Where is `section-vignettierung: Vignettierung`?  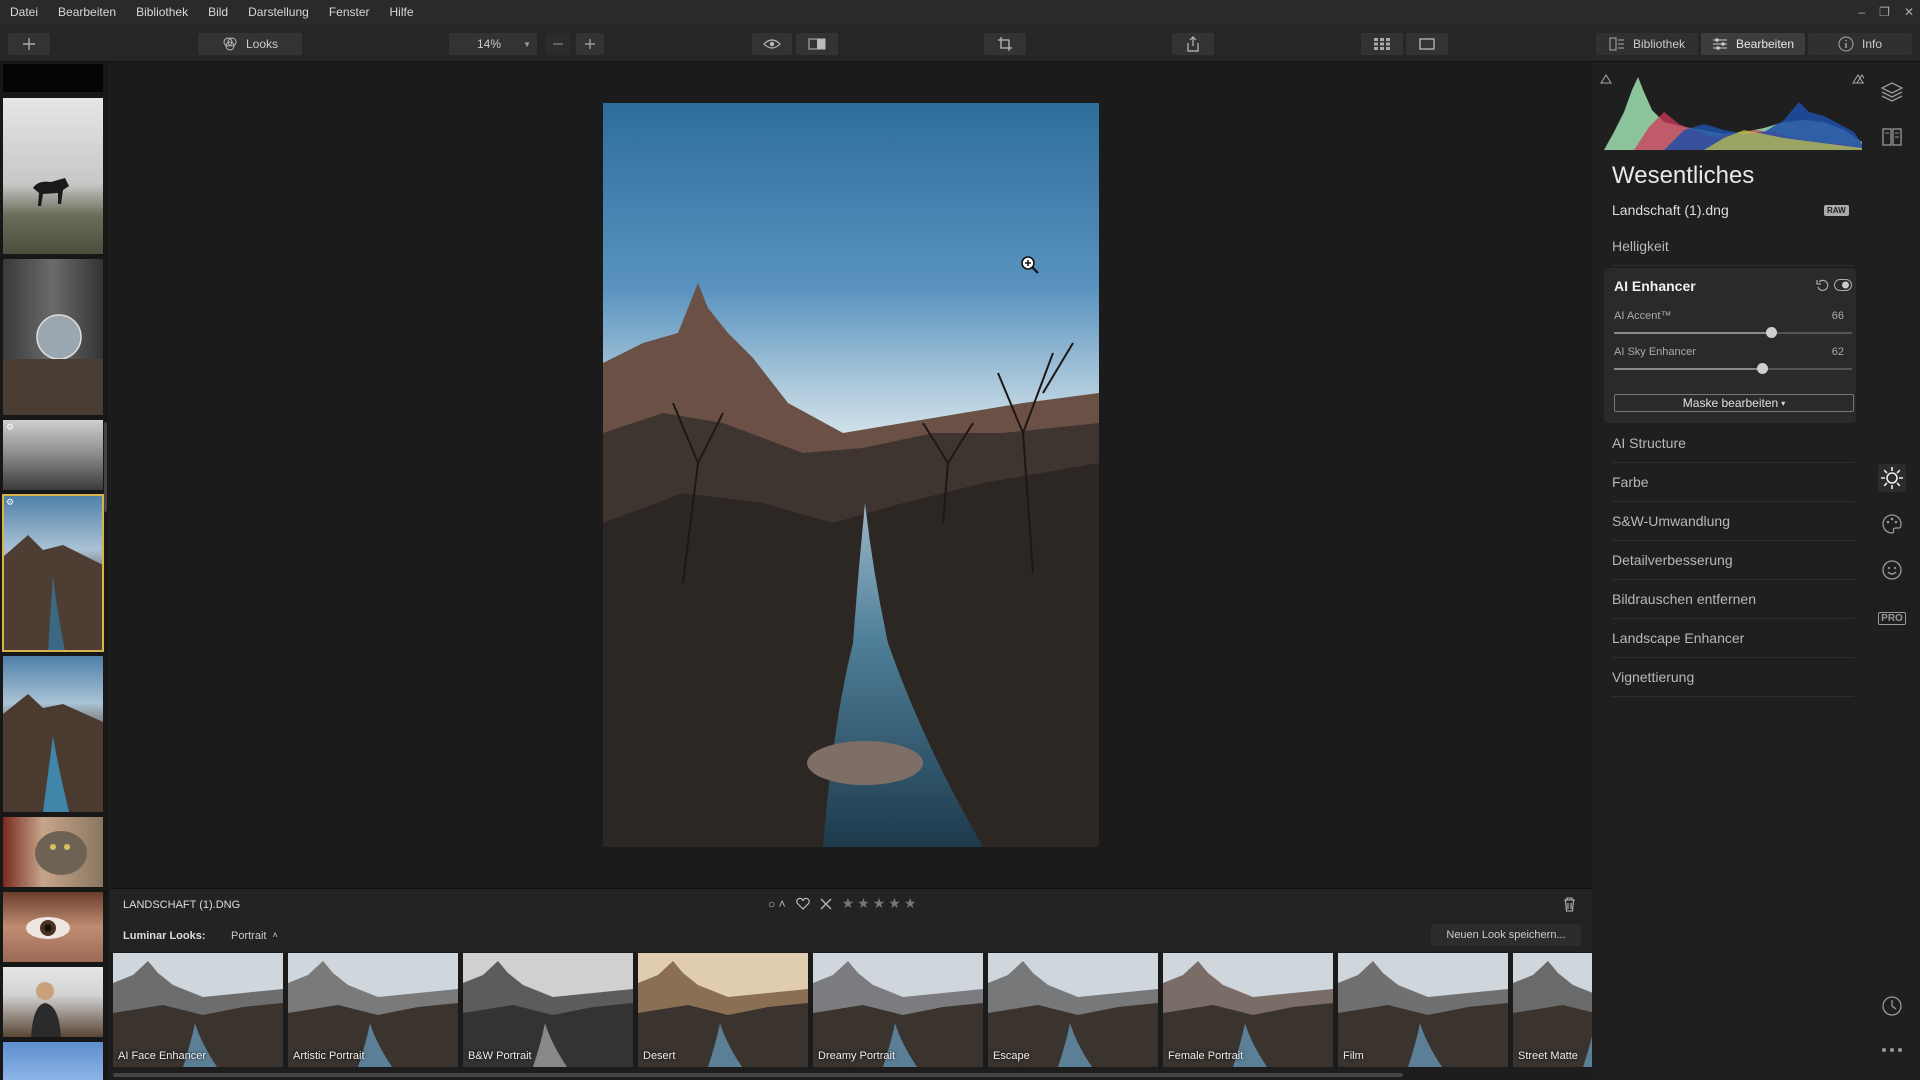 section-vignettierung: Vignettierung is located at coordinates (1733, 677).